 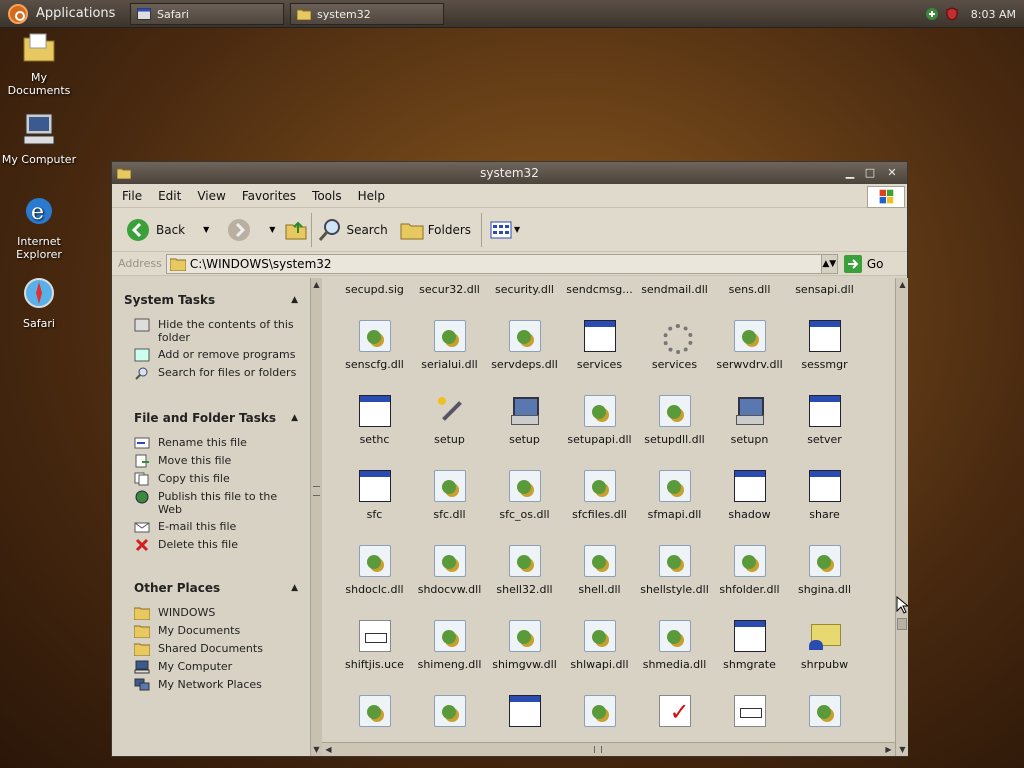 I want to click on task-copy: Copy this file, so click(x=216, y=479).